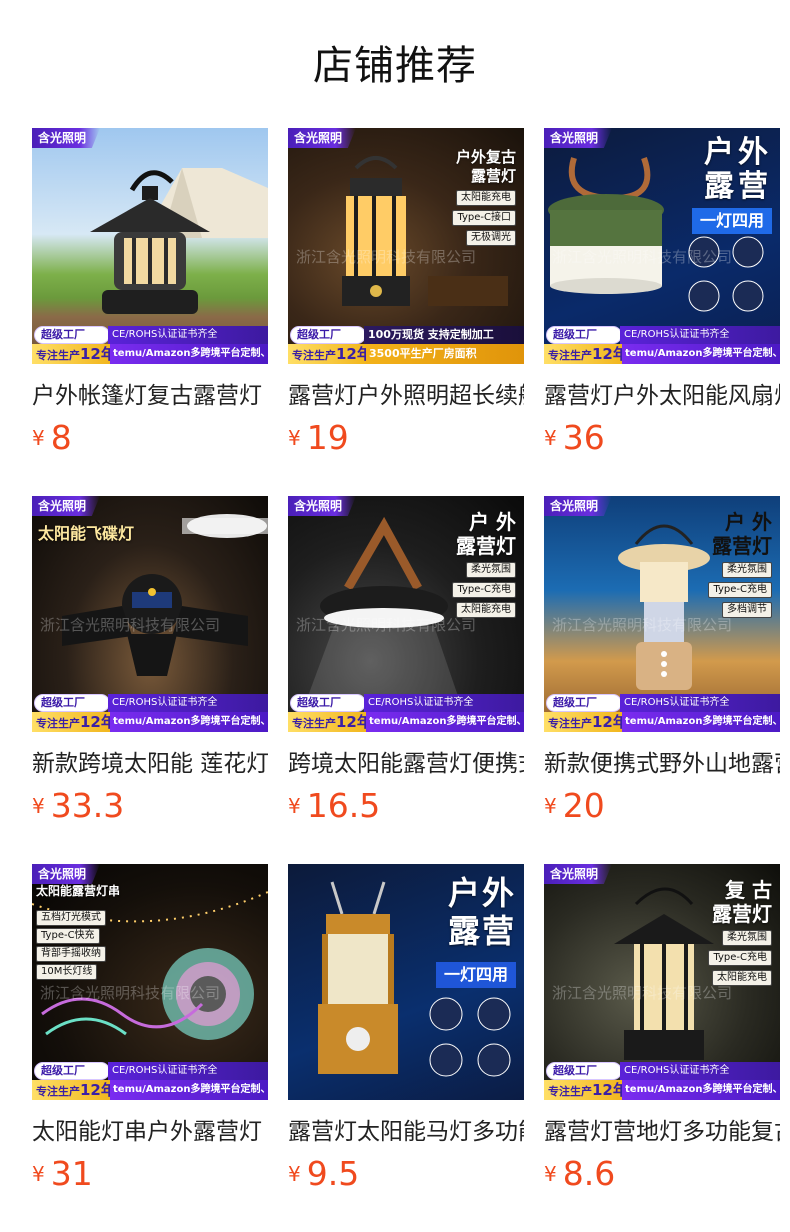 This screenshot has width=790, height=1232. I want to click on product-name: 新款便携式野外山地露营灯, so click(662, 764).